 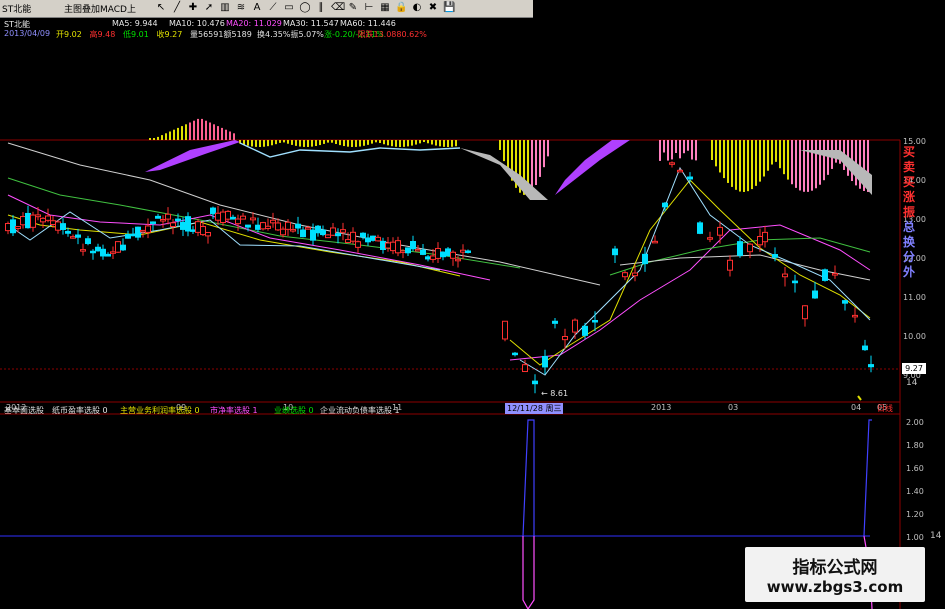 What do you see at coordinates (160, 410) in the screenshot?
I see `indicator-item: 主营业务利润率选股 0` at bounding box center [160, 410].